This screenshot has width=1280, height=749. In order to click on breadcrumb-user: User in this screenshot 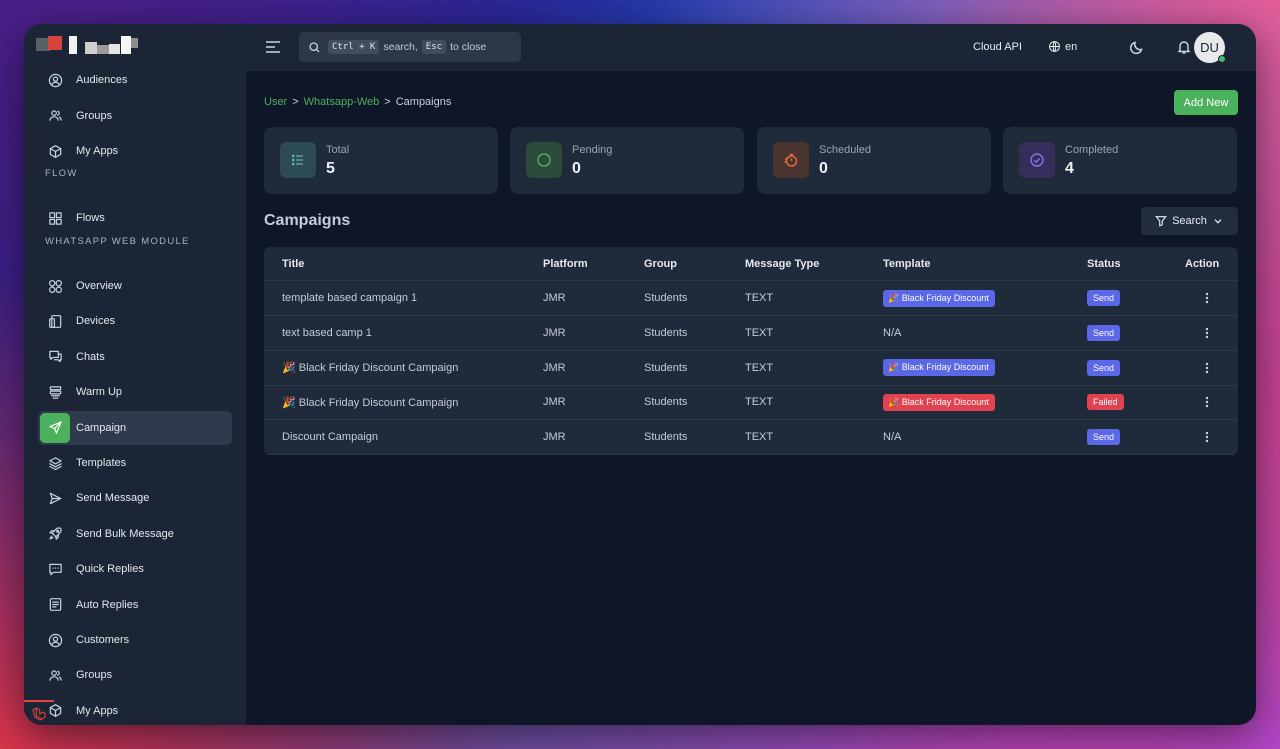, I will do `click(275, 102)`.